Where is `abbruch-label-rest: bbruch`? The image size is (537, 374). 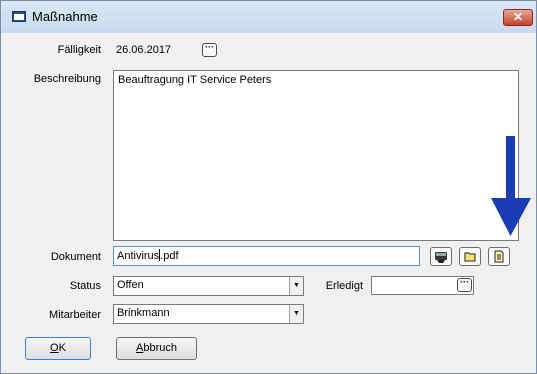 abbruch-label-rest: bbruch is located at coordinates (160, 348).